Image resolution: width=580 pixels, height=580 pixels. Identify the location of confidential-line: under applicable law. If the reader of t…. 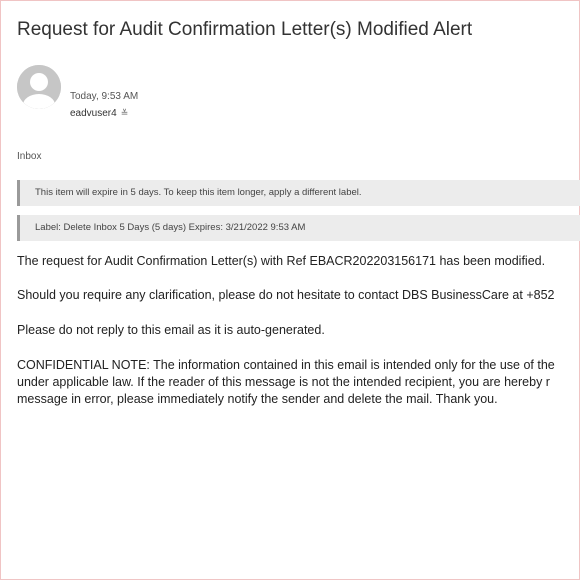
(283, 382).